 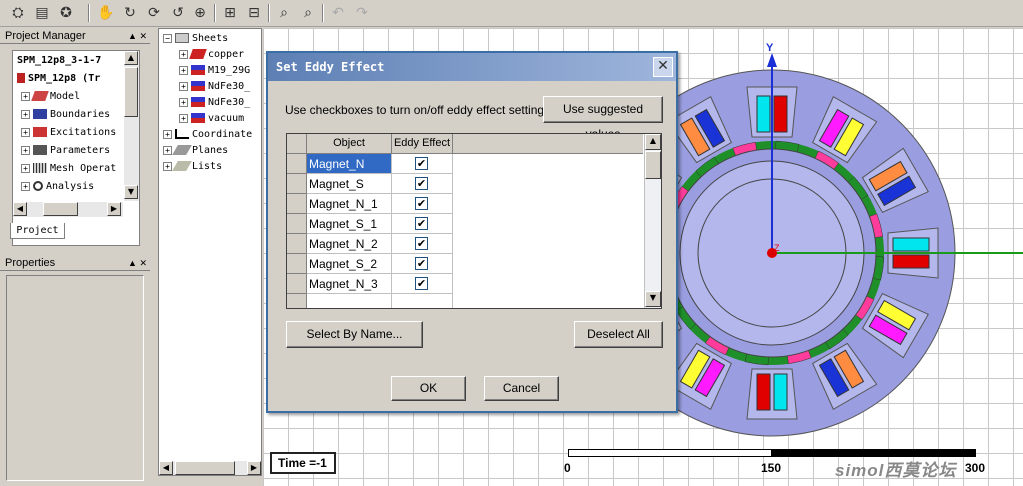 What do you see at coordinates (195, 39) in the screenshot?
I see `tree-item-sheets: − Sheets` at bounding box center [195, 39].